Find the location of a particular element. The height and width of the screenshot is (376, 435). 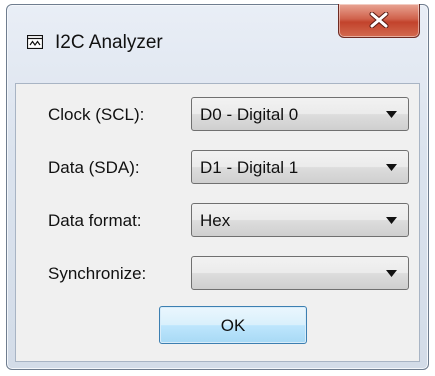

window-title: I2C Analyzer is located at coordinates (109, 42).